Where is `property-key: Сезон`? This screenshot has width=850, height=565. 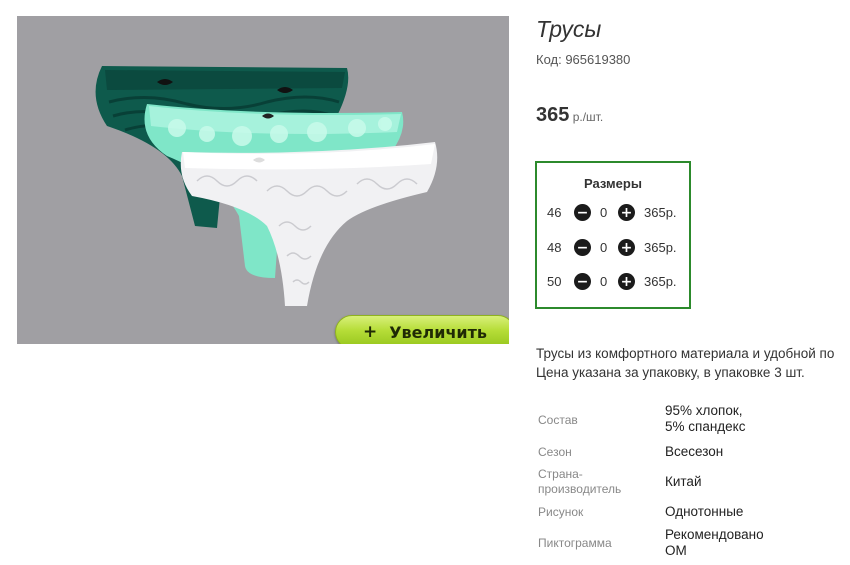 property-key: Сезон is located at coordinates (555, 452).